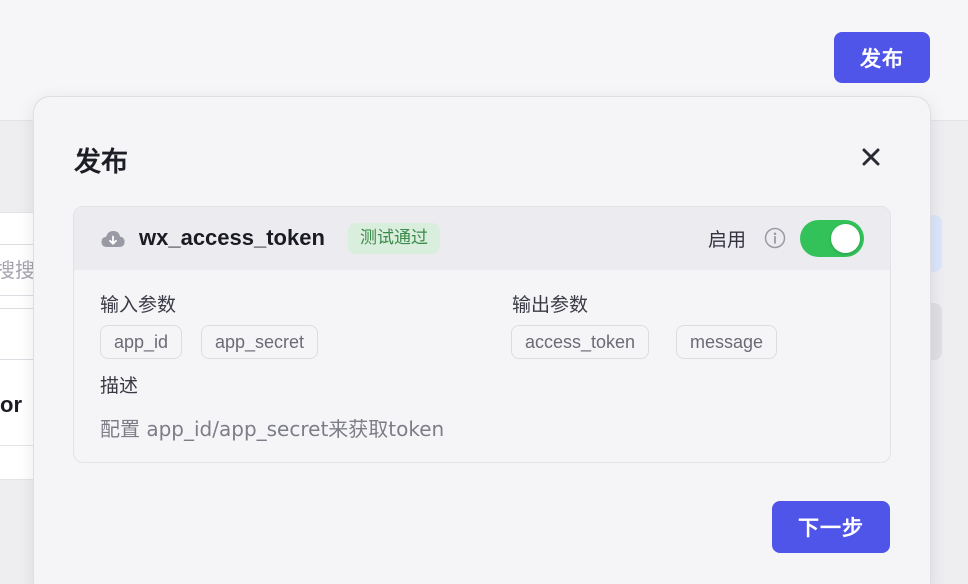 The image size is (968, 584). I want to click on close-icon, so click(871, 157).